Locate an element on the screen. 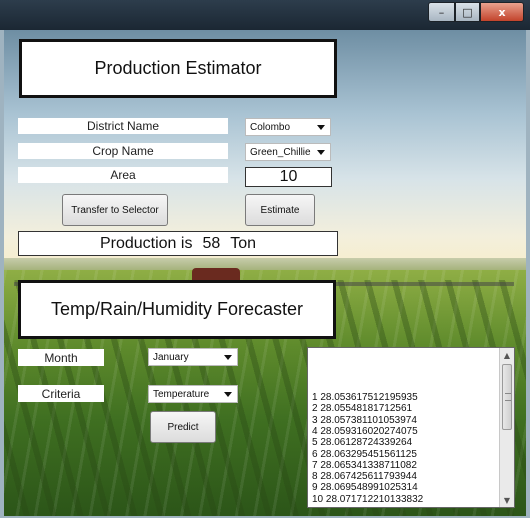 The height and width of the screenshot is (518, 530). forecast-result-item: 1 28.053617512195935 is located at coordinates (405, 397).